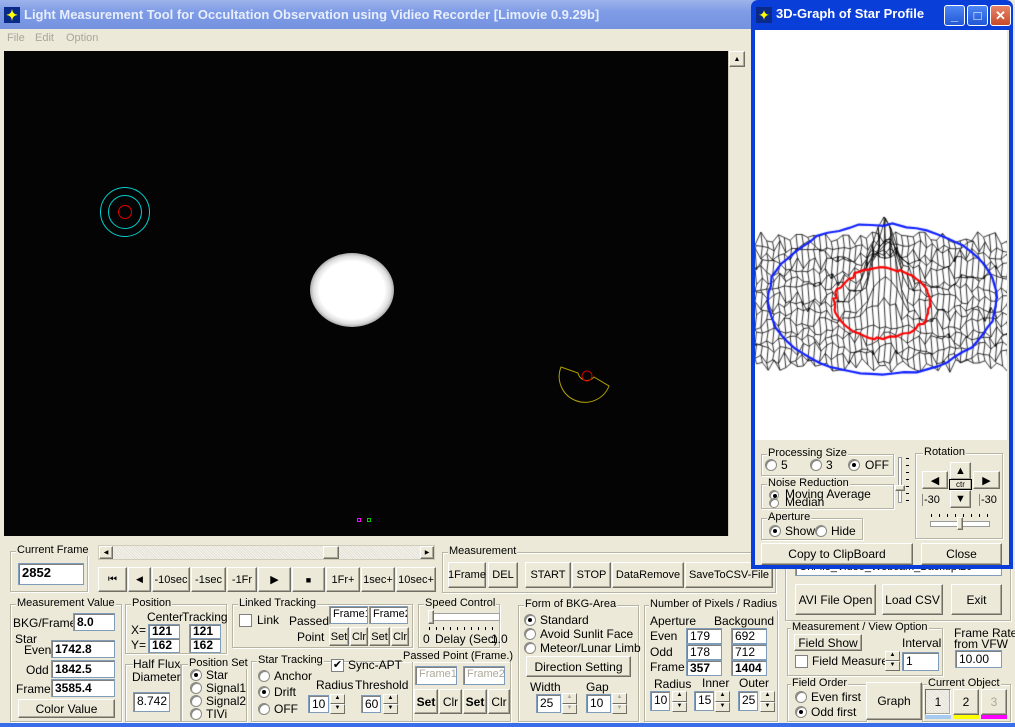 The width and height of the screenshot is (1015, 727). Describe the element at coordinates (51, 574) in the screenshot. I see `current-frame-input: 2852` at that location.